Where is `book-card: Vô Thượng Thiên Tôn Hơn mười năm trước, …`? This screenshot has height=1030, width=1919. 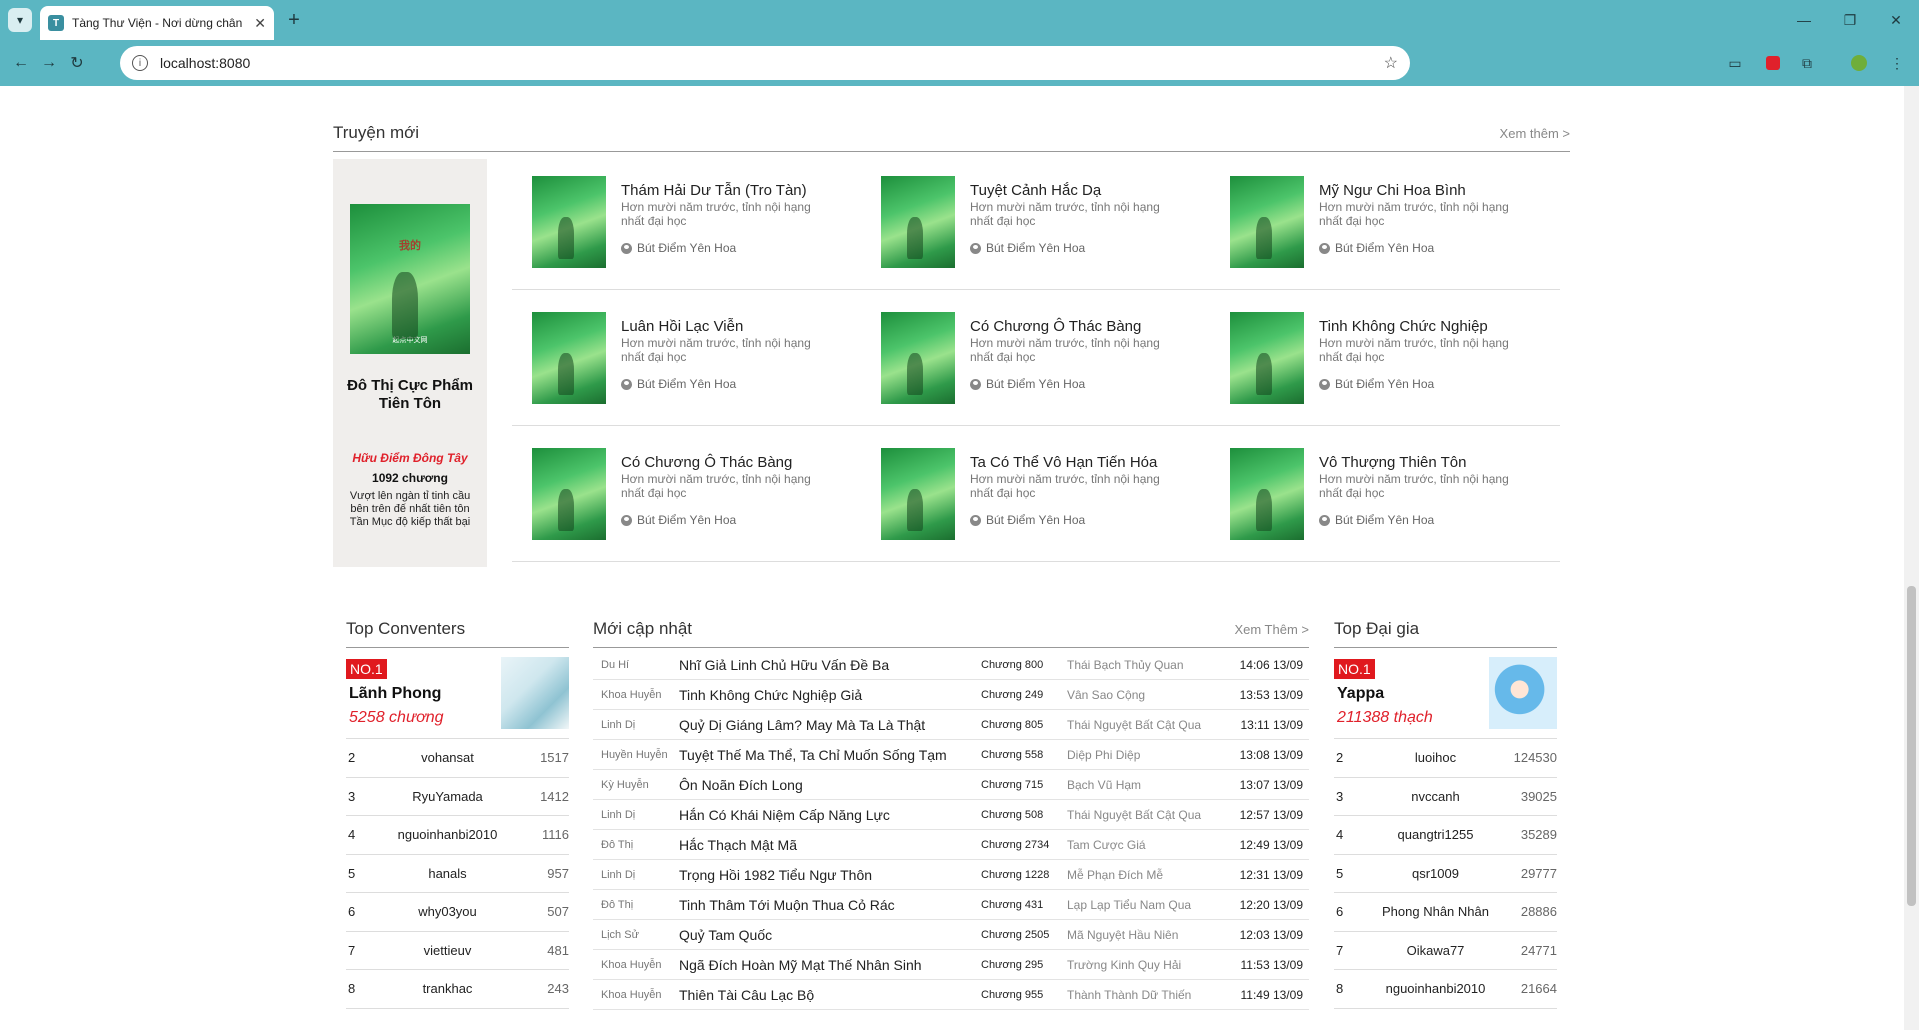 book-card: Vô Thượng Thiên Tôn Hơn mười năm trước, … is located at coordinates (1400, 495).